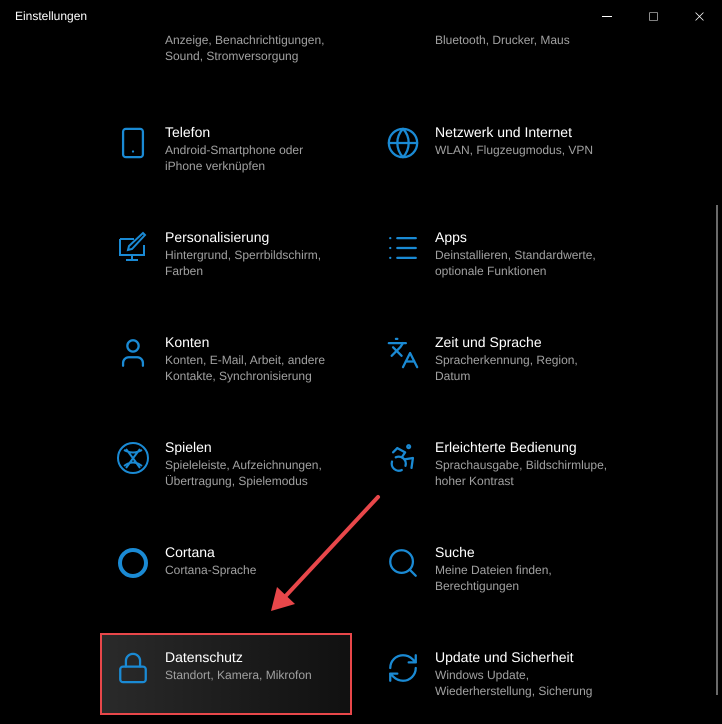 The height and width of the screenshot is (724, 722). Describe the element at coordinates (455, 552) in the screenshot. I see `category-title: Suche` at that location.